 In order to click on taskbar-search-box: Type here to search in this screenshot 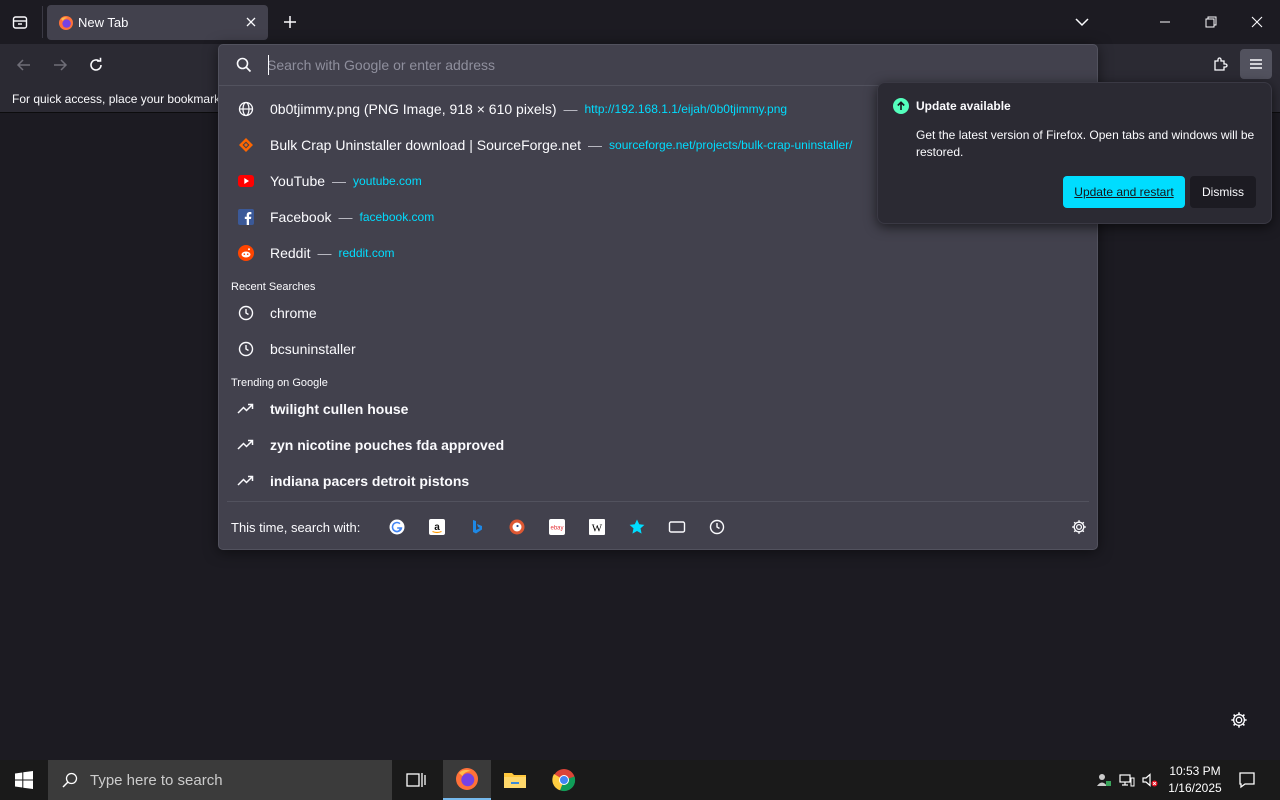, I will do `click(220, 780)`.